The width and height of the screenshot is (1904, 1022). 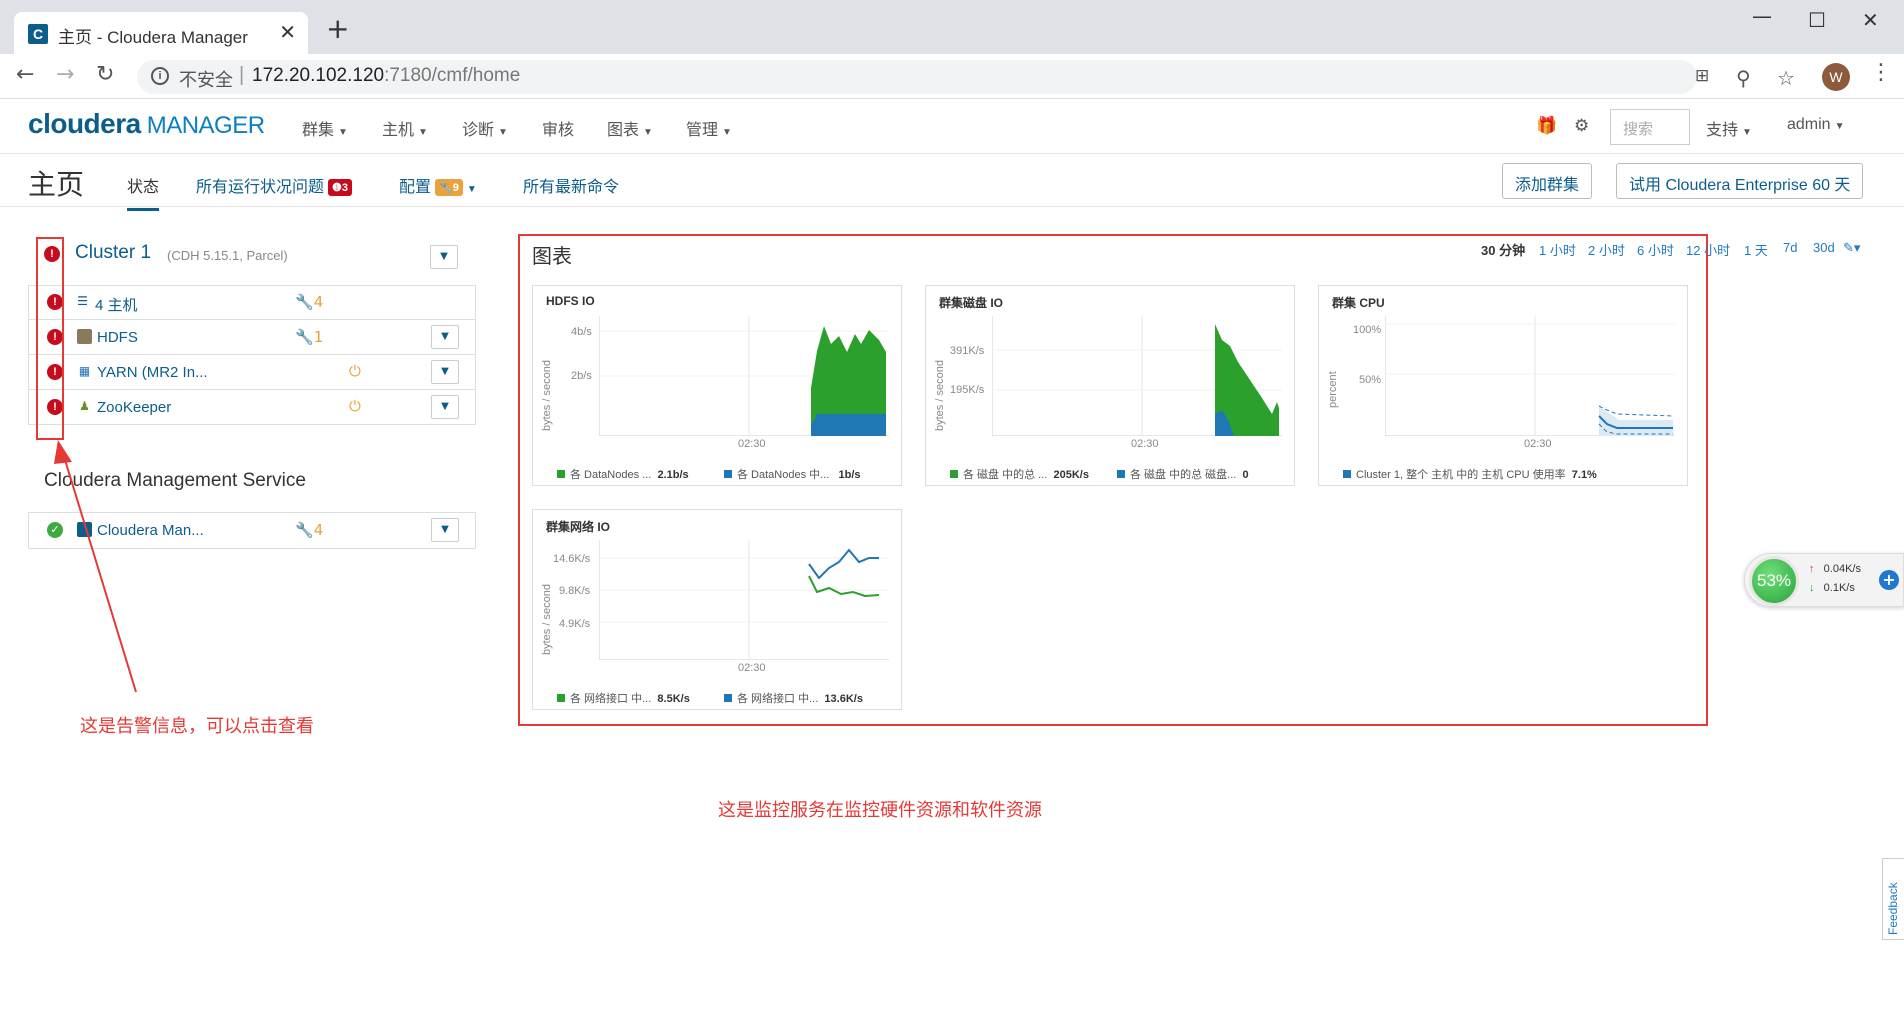 I want to click on y-tick: 391K/s, so click(x=967, y=351).